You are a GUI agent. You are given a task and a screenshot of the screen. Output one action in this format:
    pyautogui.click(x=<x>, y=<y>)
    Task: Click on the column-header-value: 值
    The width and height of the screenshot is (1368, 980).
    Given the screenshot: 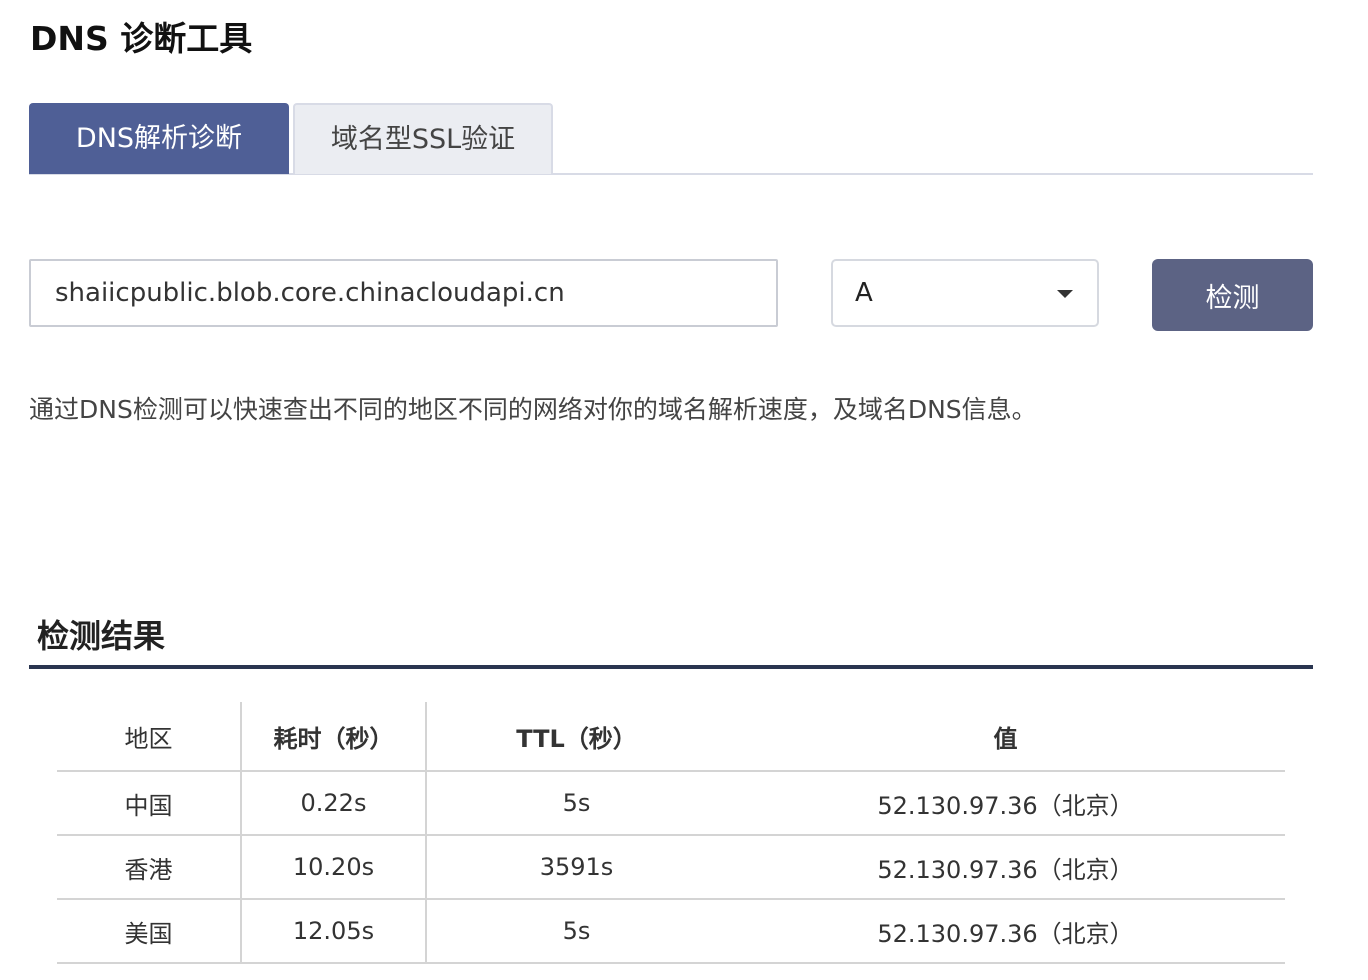 What is the action you would take?
    pyautogui.click(x=1005, y=737)
    